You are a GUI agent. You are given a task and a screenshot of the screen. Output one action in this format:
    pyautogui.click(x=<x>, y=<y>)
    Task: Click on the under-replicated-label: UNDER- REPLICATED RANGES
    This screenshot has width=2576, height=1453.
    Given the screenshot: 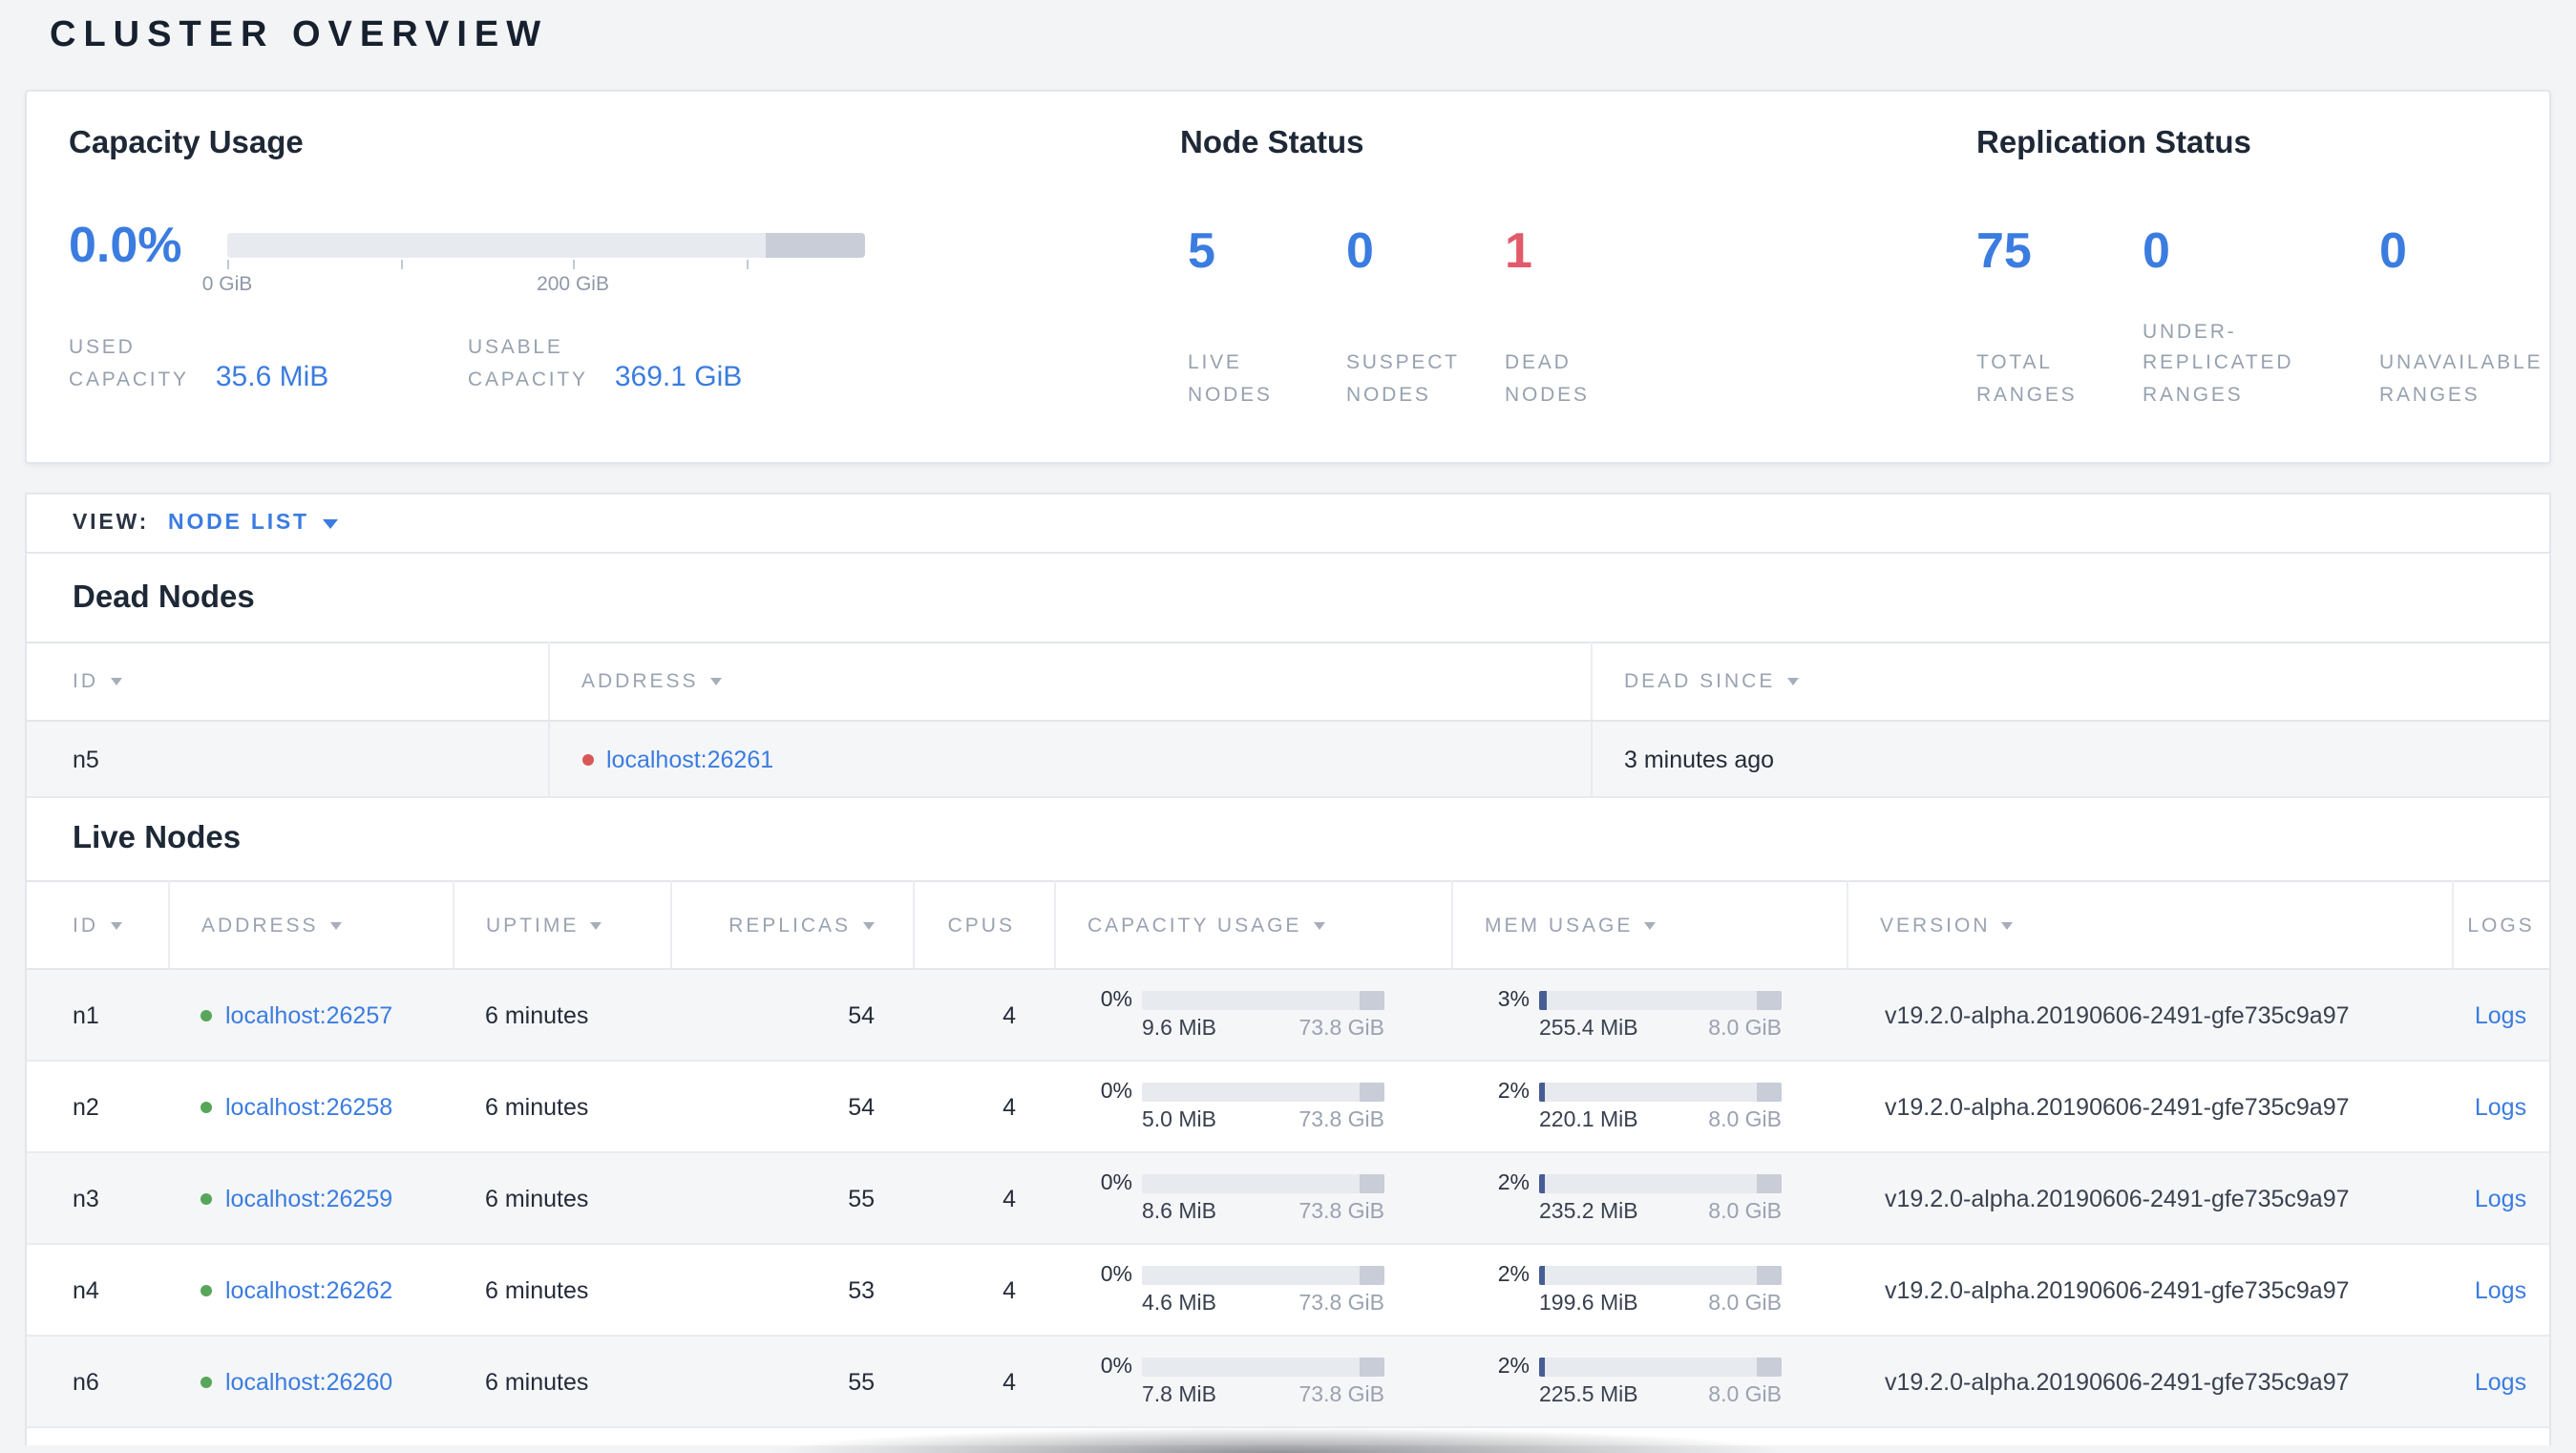 What is the action you would take?
    pyautogui.click(x=2218, y=363)
    